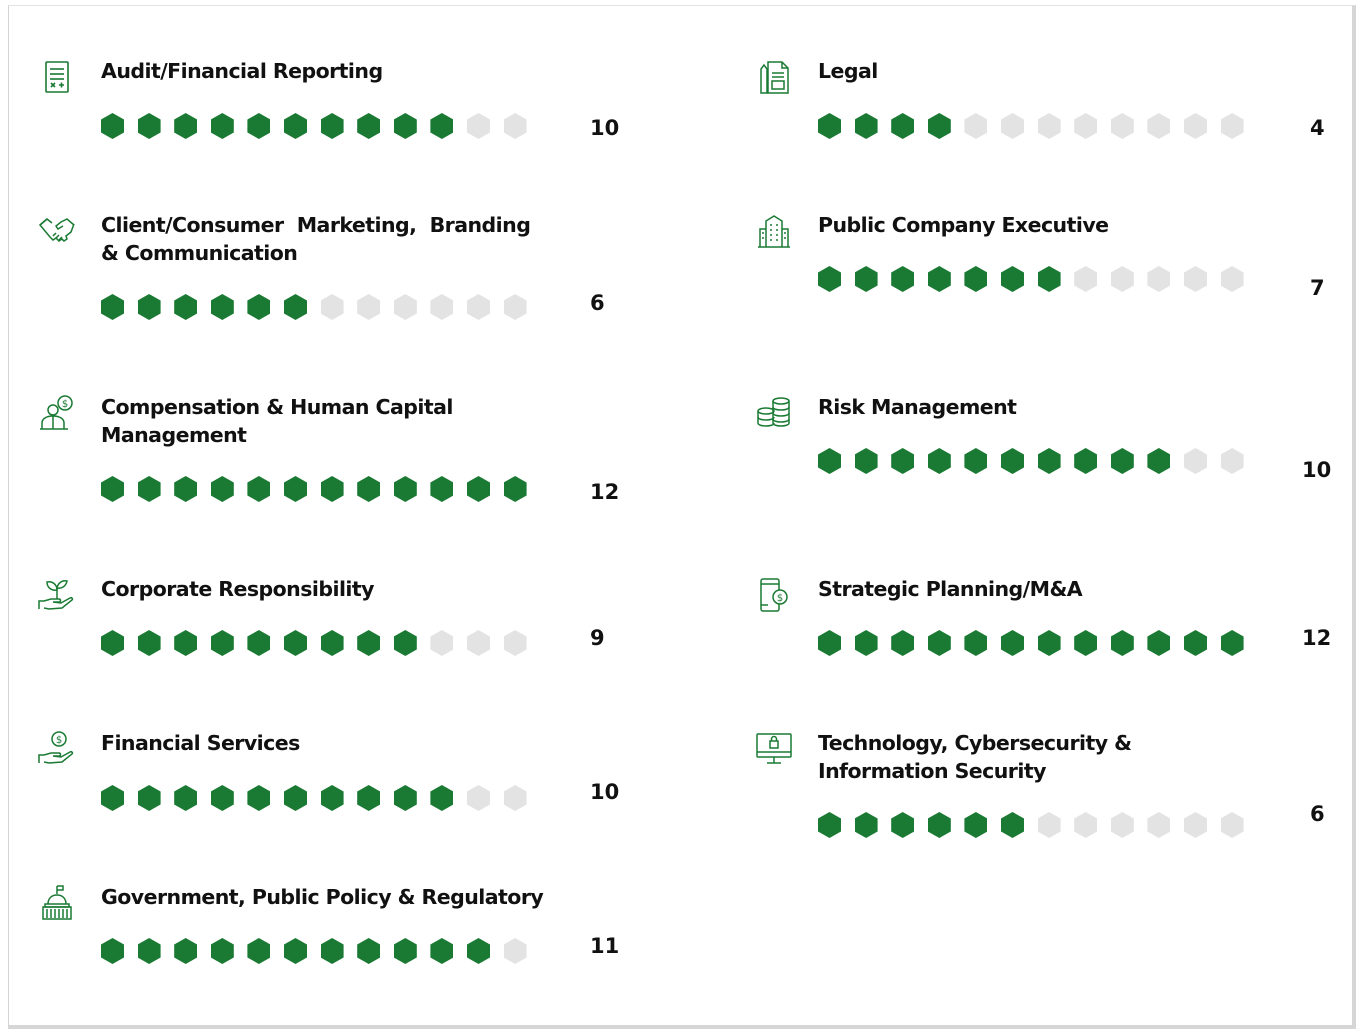 The image size is (1368, 1035). Describe the element at coordinates (1317, 128) in the screenshot. I see `skill-count: 4` at that location.